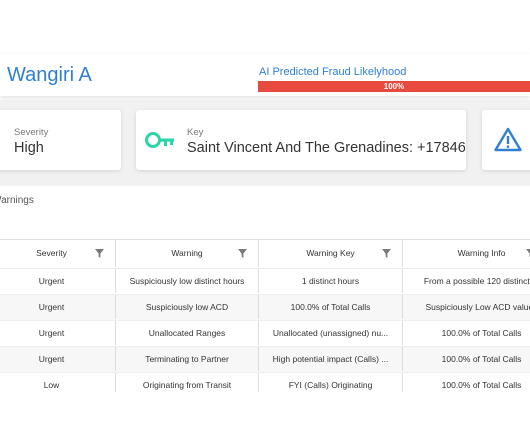 The width and height of the screenshot is (530, 442). I want to click on fraud-likelihood-percent: 100%, so click(394, 86).